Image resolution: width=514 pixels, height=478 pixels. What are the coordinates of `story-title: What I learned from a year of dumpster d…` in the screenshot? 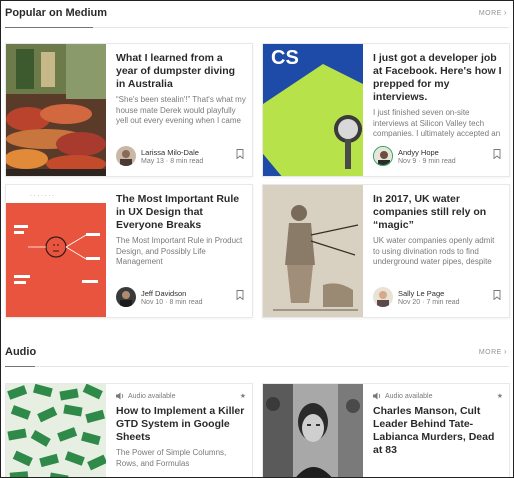 It's located at (181, 71).